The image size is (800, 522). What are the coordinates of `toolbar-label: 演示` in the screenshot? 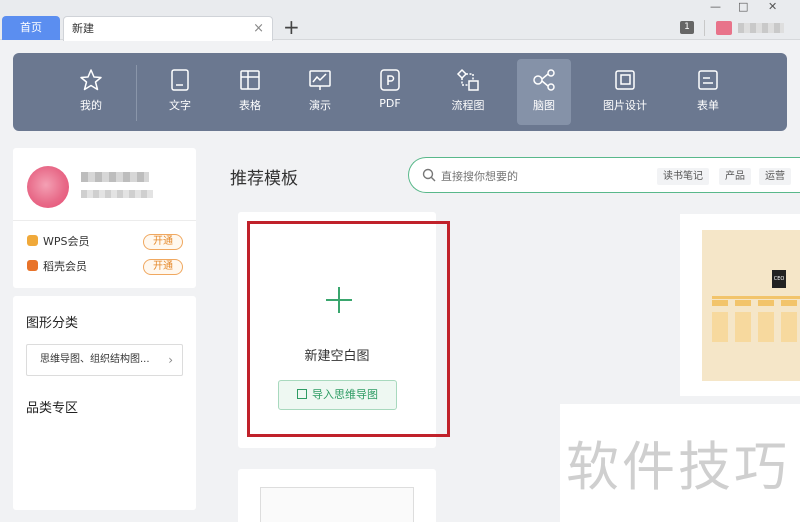 It's located at (320, 105).